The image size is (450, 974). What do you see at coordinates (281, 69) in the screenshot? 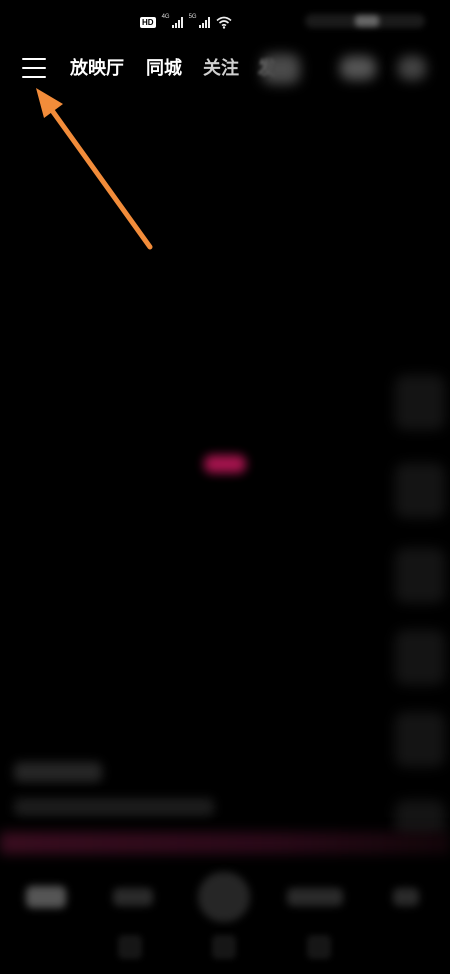
I see `tab-overflow-blurred` at bounding box center [281, 69].